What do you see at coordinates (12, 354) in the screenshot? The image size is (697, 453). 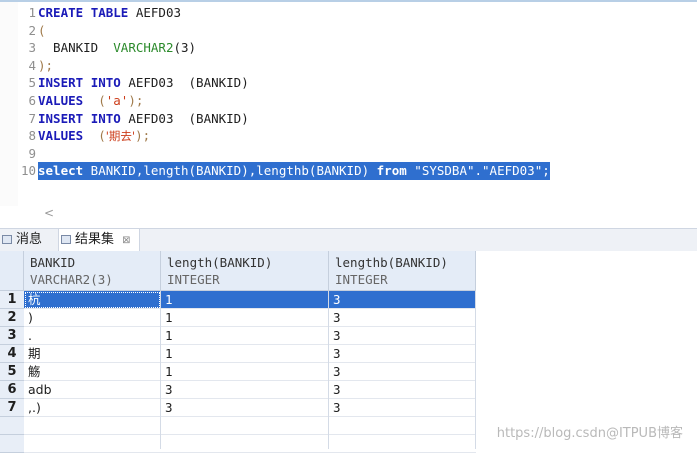 I see `row-number: 4` at bounding box center [12, 354].